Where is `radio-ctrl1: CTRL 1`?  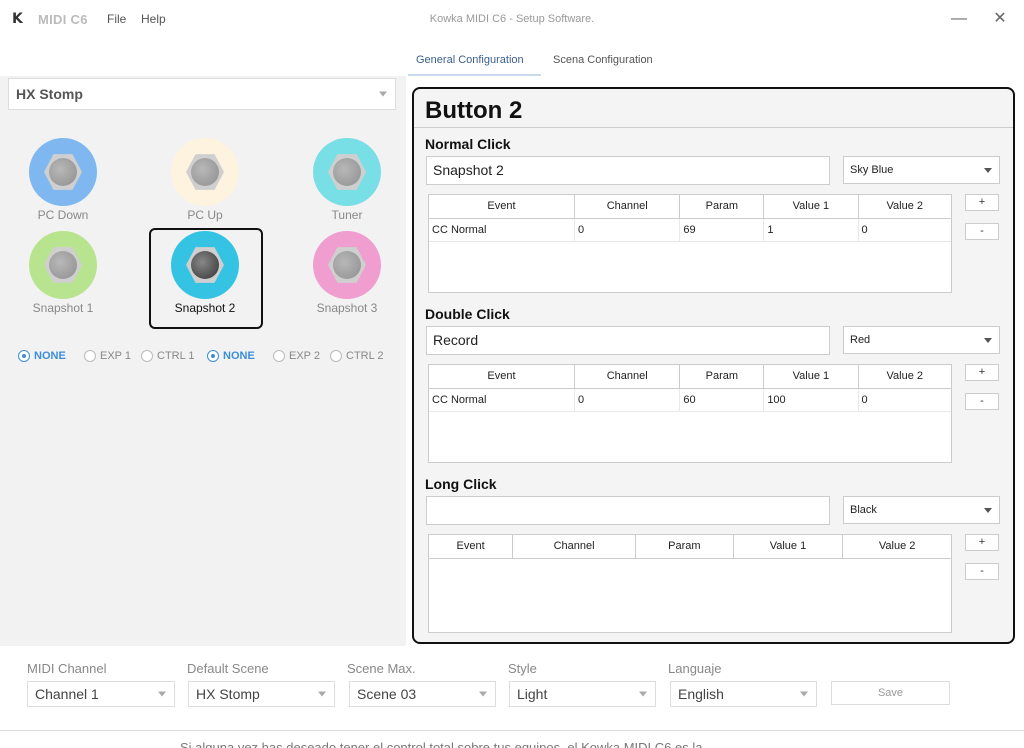
radio-ctrl1: CTRL 1 is located at coordinates (168, 356).